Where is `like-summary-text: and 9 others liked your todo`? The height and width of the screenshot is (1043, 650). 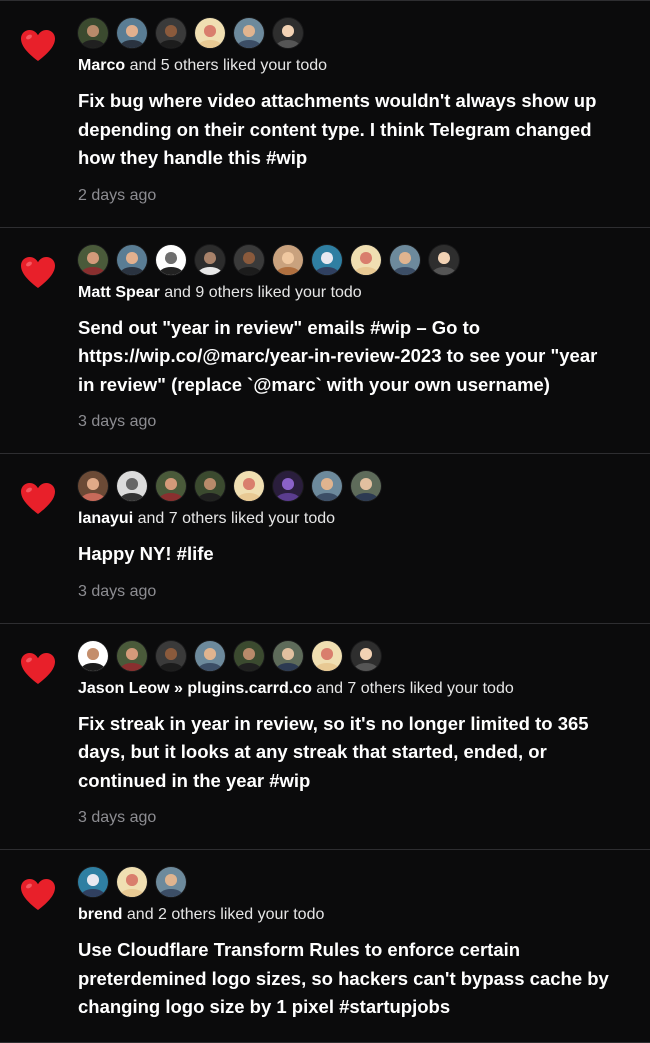 like-summary-text: and 9 others liked your todo is located at coordinates (260, 292).